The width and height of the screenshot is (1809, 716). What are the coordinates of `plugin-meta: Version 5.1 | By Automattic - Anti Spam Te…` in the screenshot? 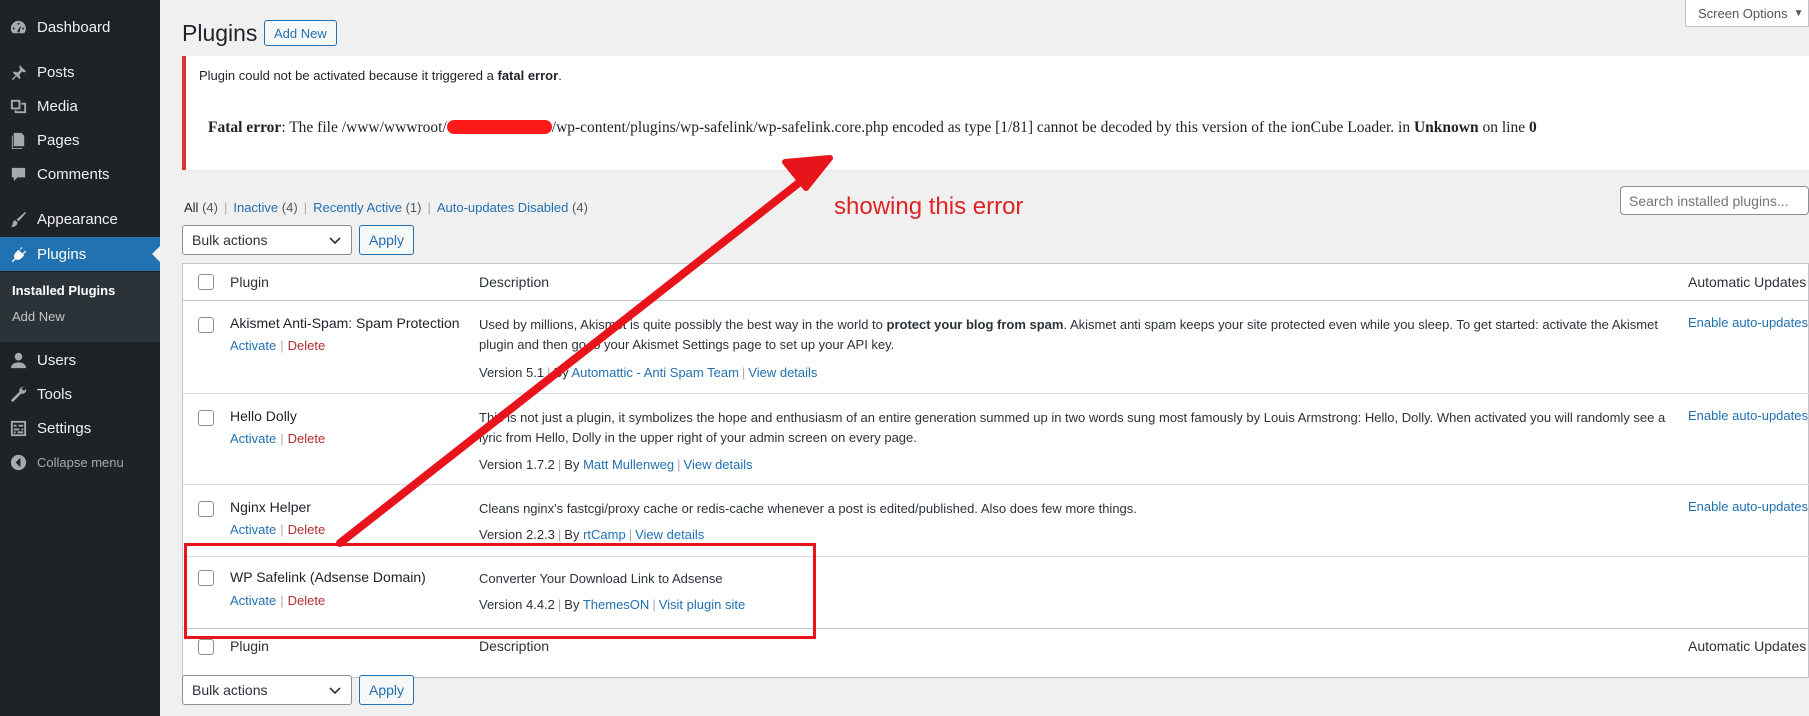 It's located at (648, 372).